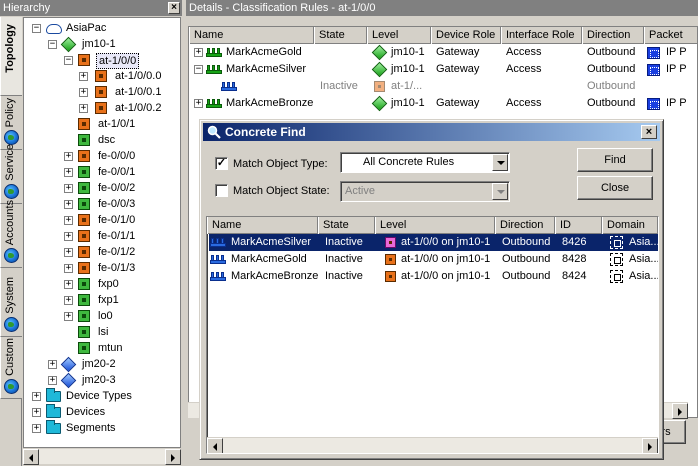 Image resolution: width=698 pixels, height=466 pixels. I want to click on tree-node: + fe-0/1/1, so click(102, 236).